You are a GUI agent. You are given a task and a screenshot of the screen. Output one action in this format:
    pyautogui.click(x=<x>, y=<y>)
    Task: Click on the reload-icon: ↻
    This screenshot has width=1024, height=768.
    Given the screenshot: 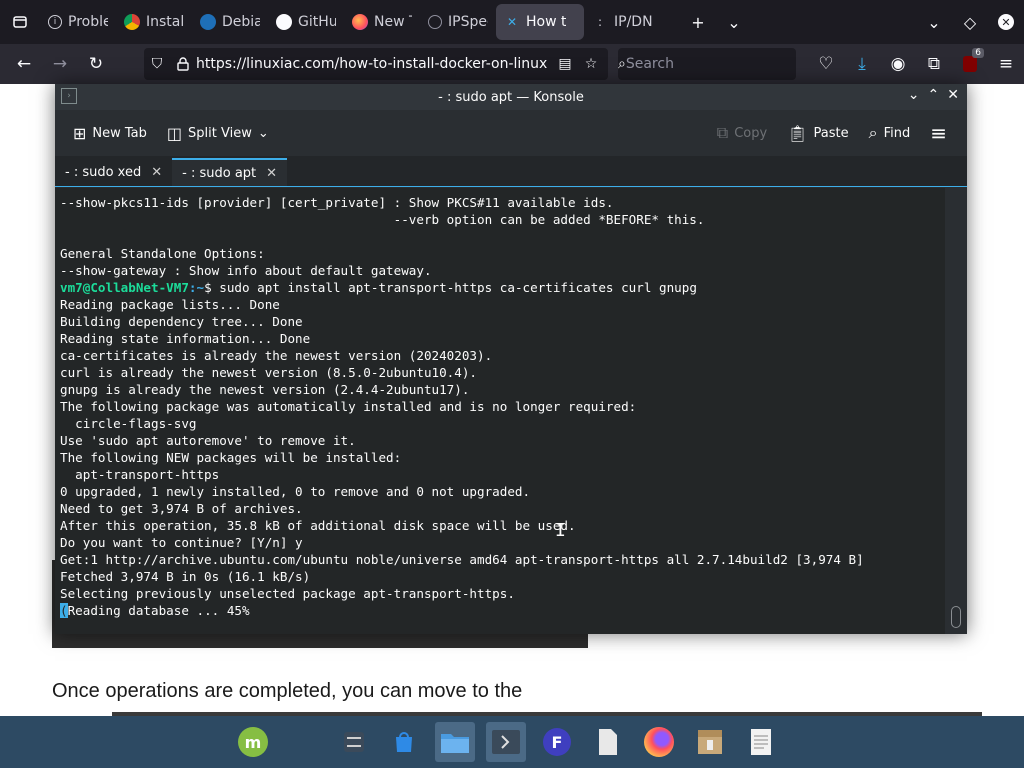 What is the action you would take?
    pyautogui.click(x=96, y=64)
    